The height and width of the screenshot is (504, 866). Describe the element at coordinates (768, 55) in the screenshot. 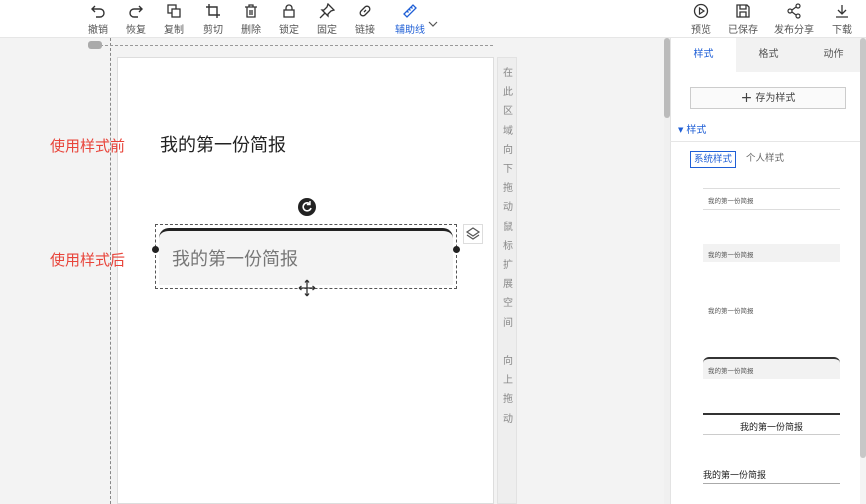

I see `tab-format: 格式` at that location.